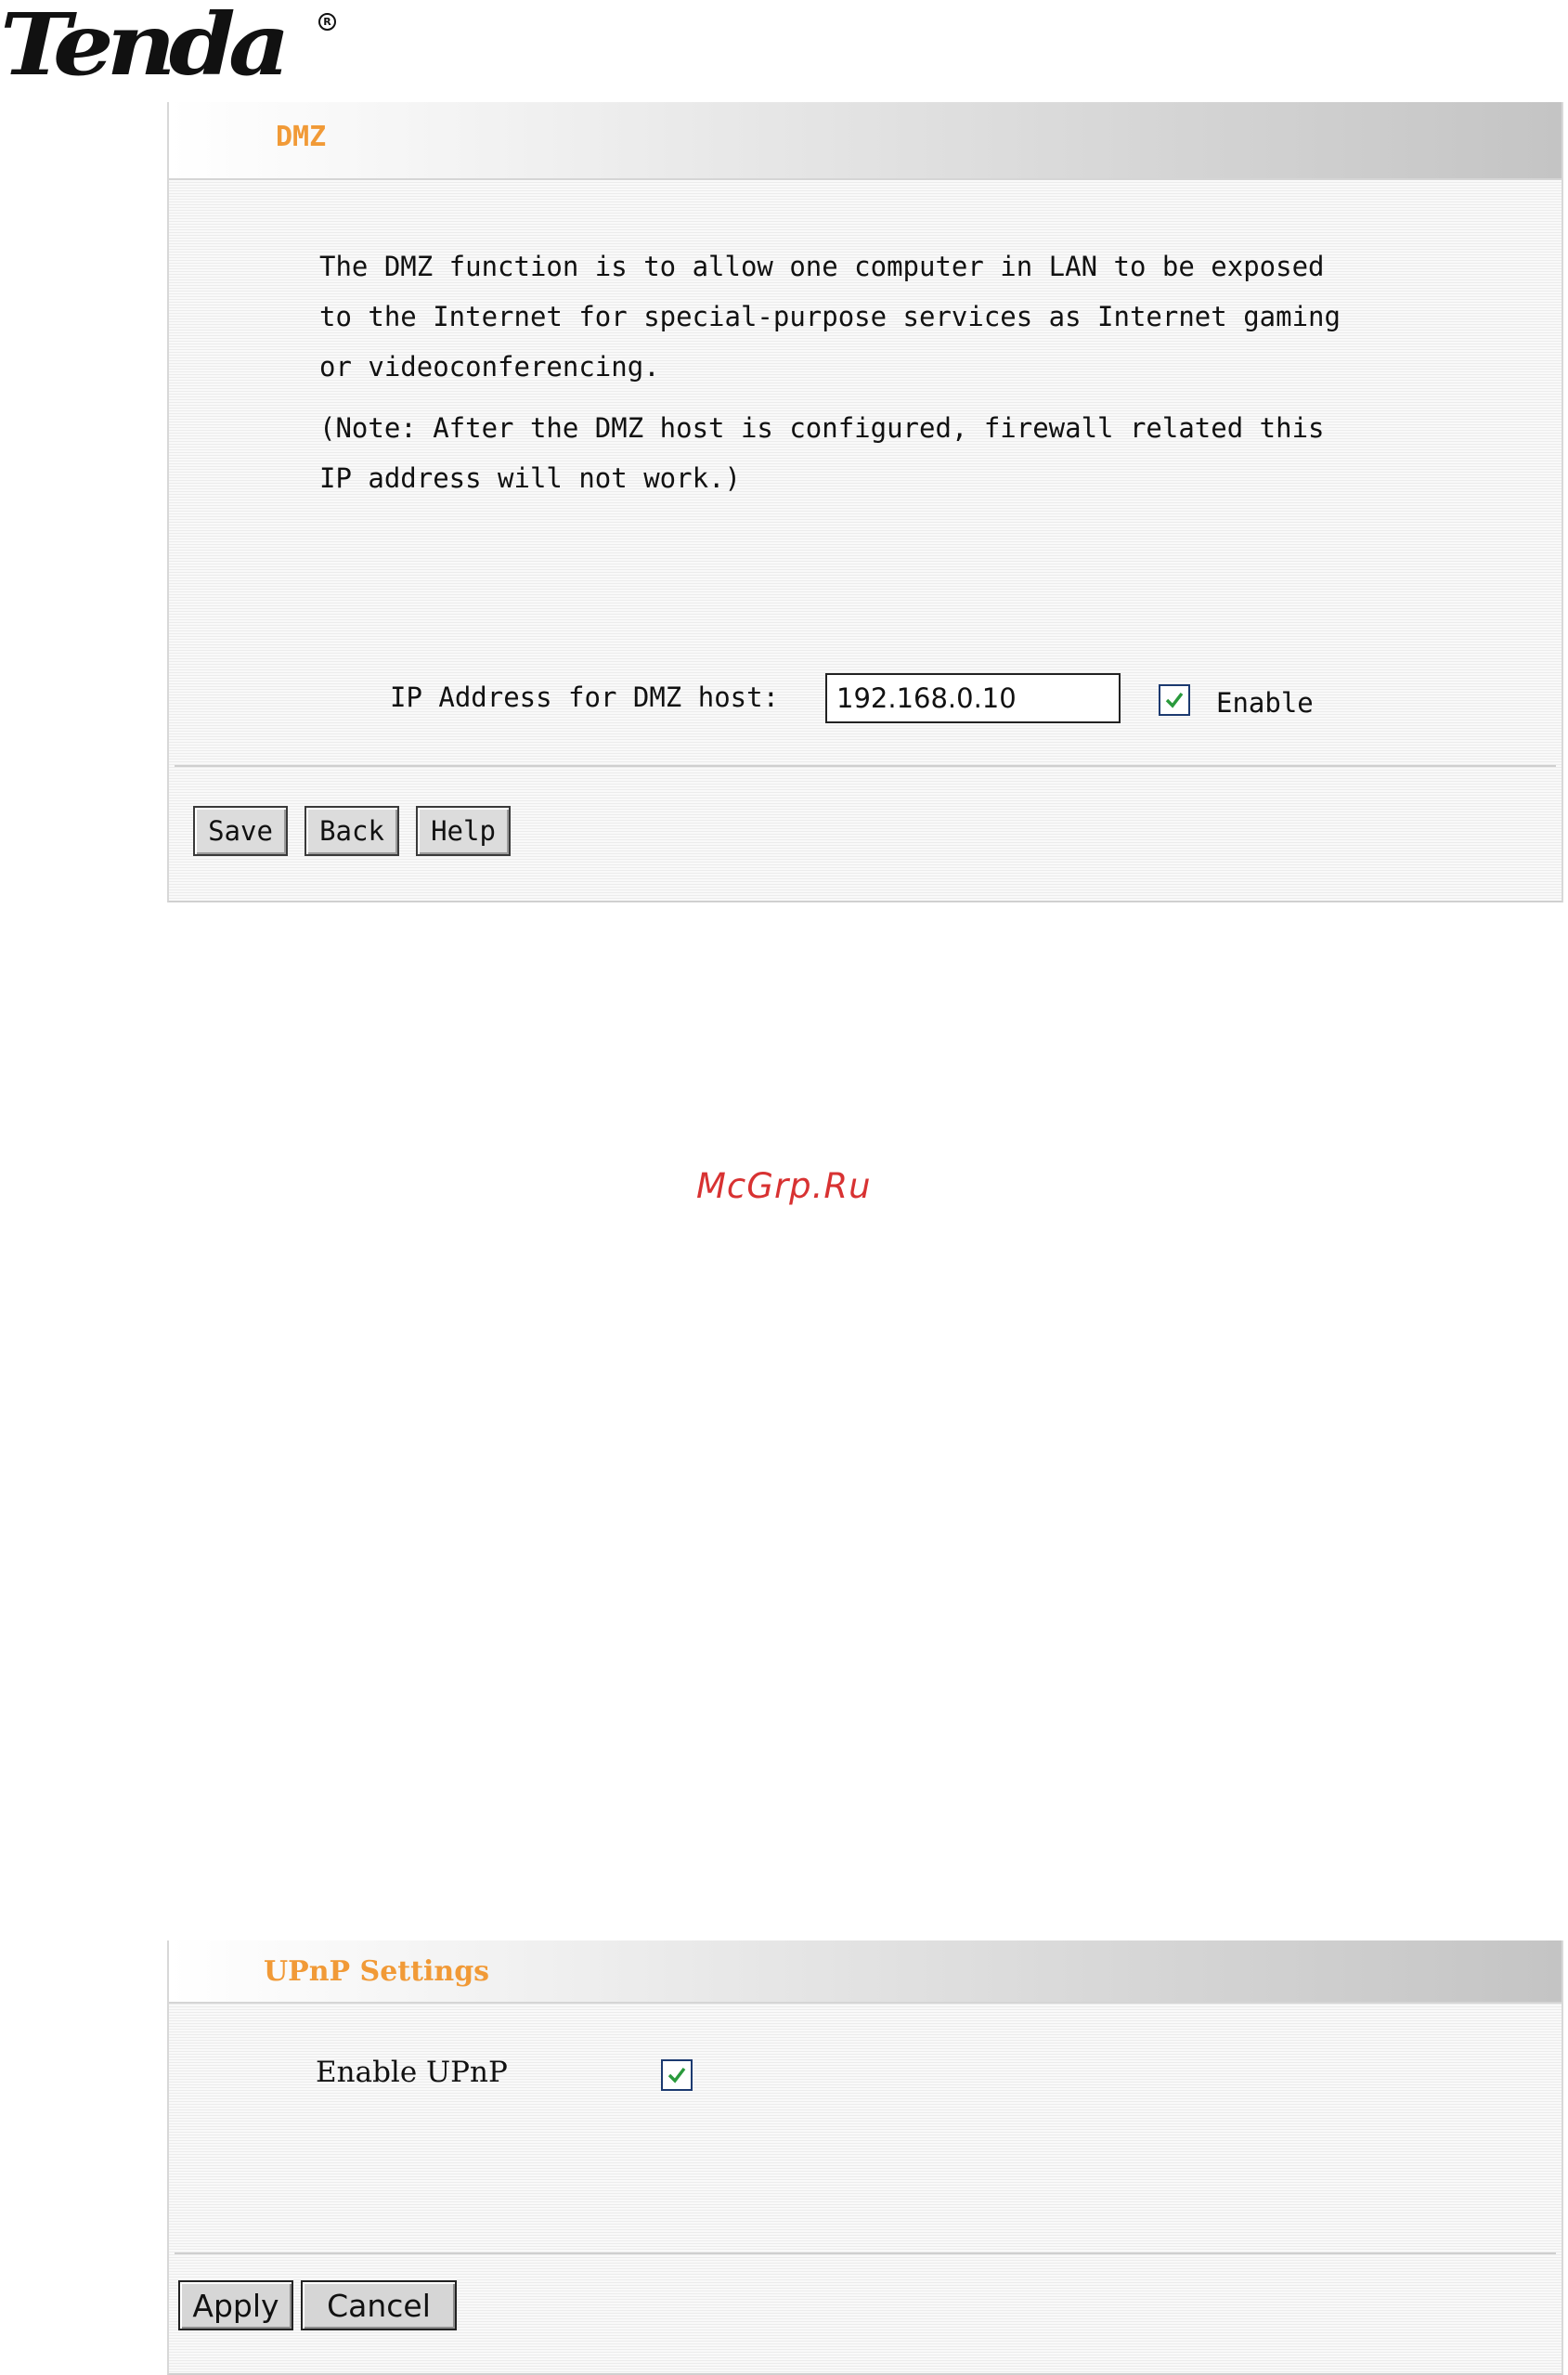  What do you see at coordinates (1265, 703) in the screenshot?
I see `dmz-enable-label: Enable` at bounding box center [1265, 703].